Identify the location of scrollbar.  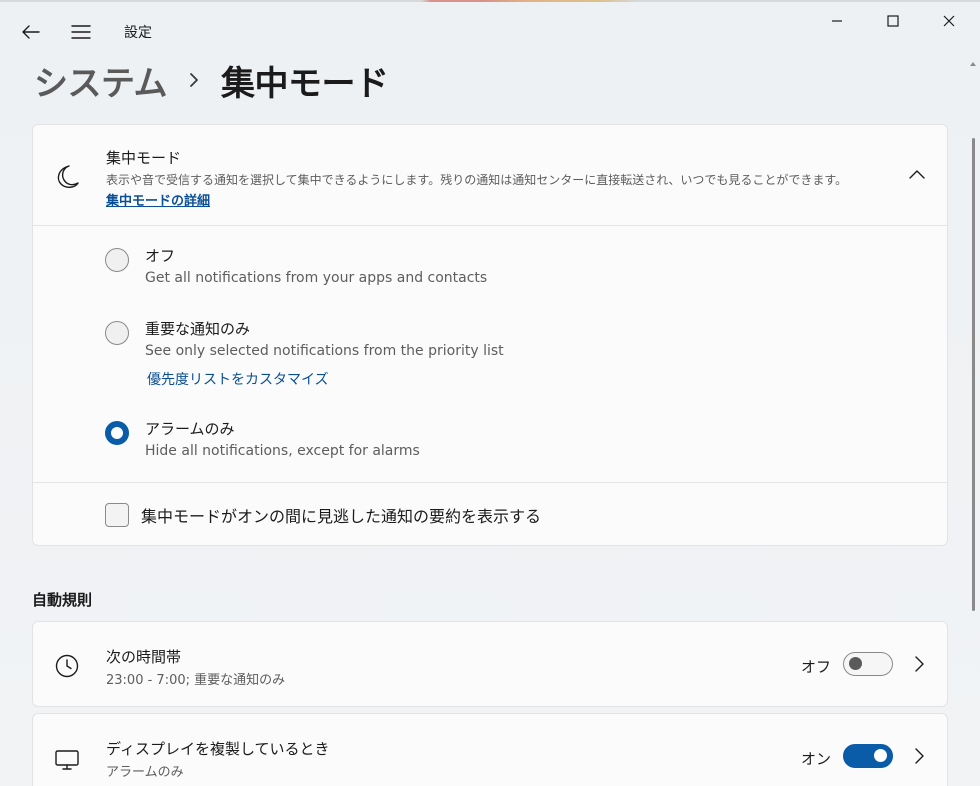
(973, 423).